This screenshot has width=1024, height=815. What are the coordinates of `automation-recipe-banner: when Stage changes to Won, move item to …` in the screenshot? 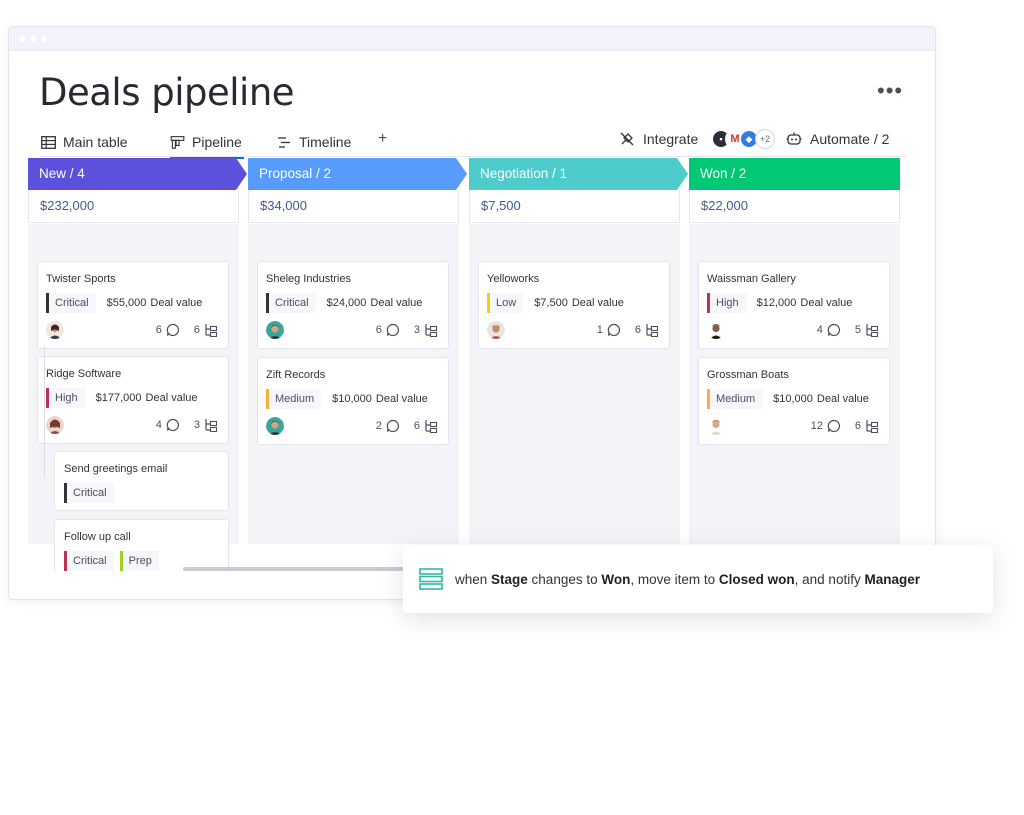 It's located at (698, 579).